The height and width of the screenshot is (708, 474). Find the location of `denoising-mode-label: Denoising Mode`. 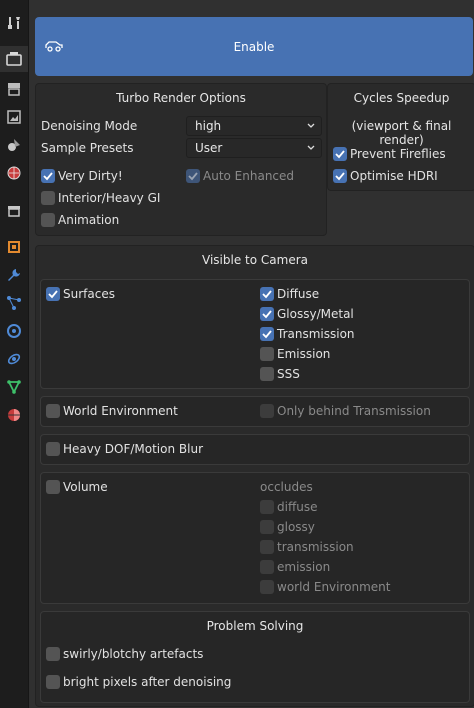

denoising-mode-label: Denoising Mode is located at coordinates (89, 126).